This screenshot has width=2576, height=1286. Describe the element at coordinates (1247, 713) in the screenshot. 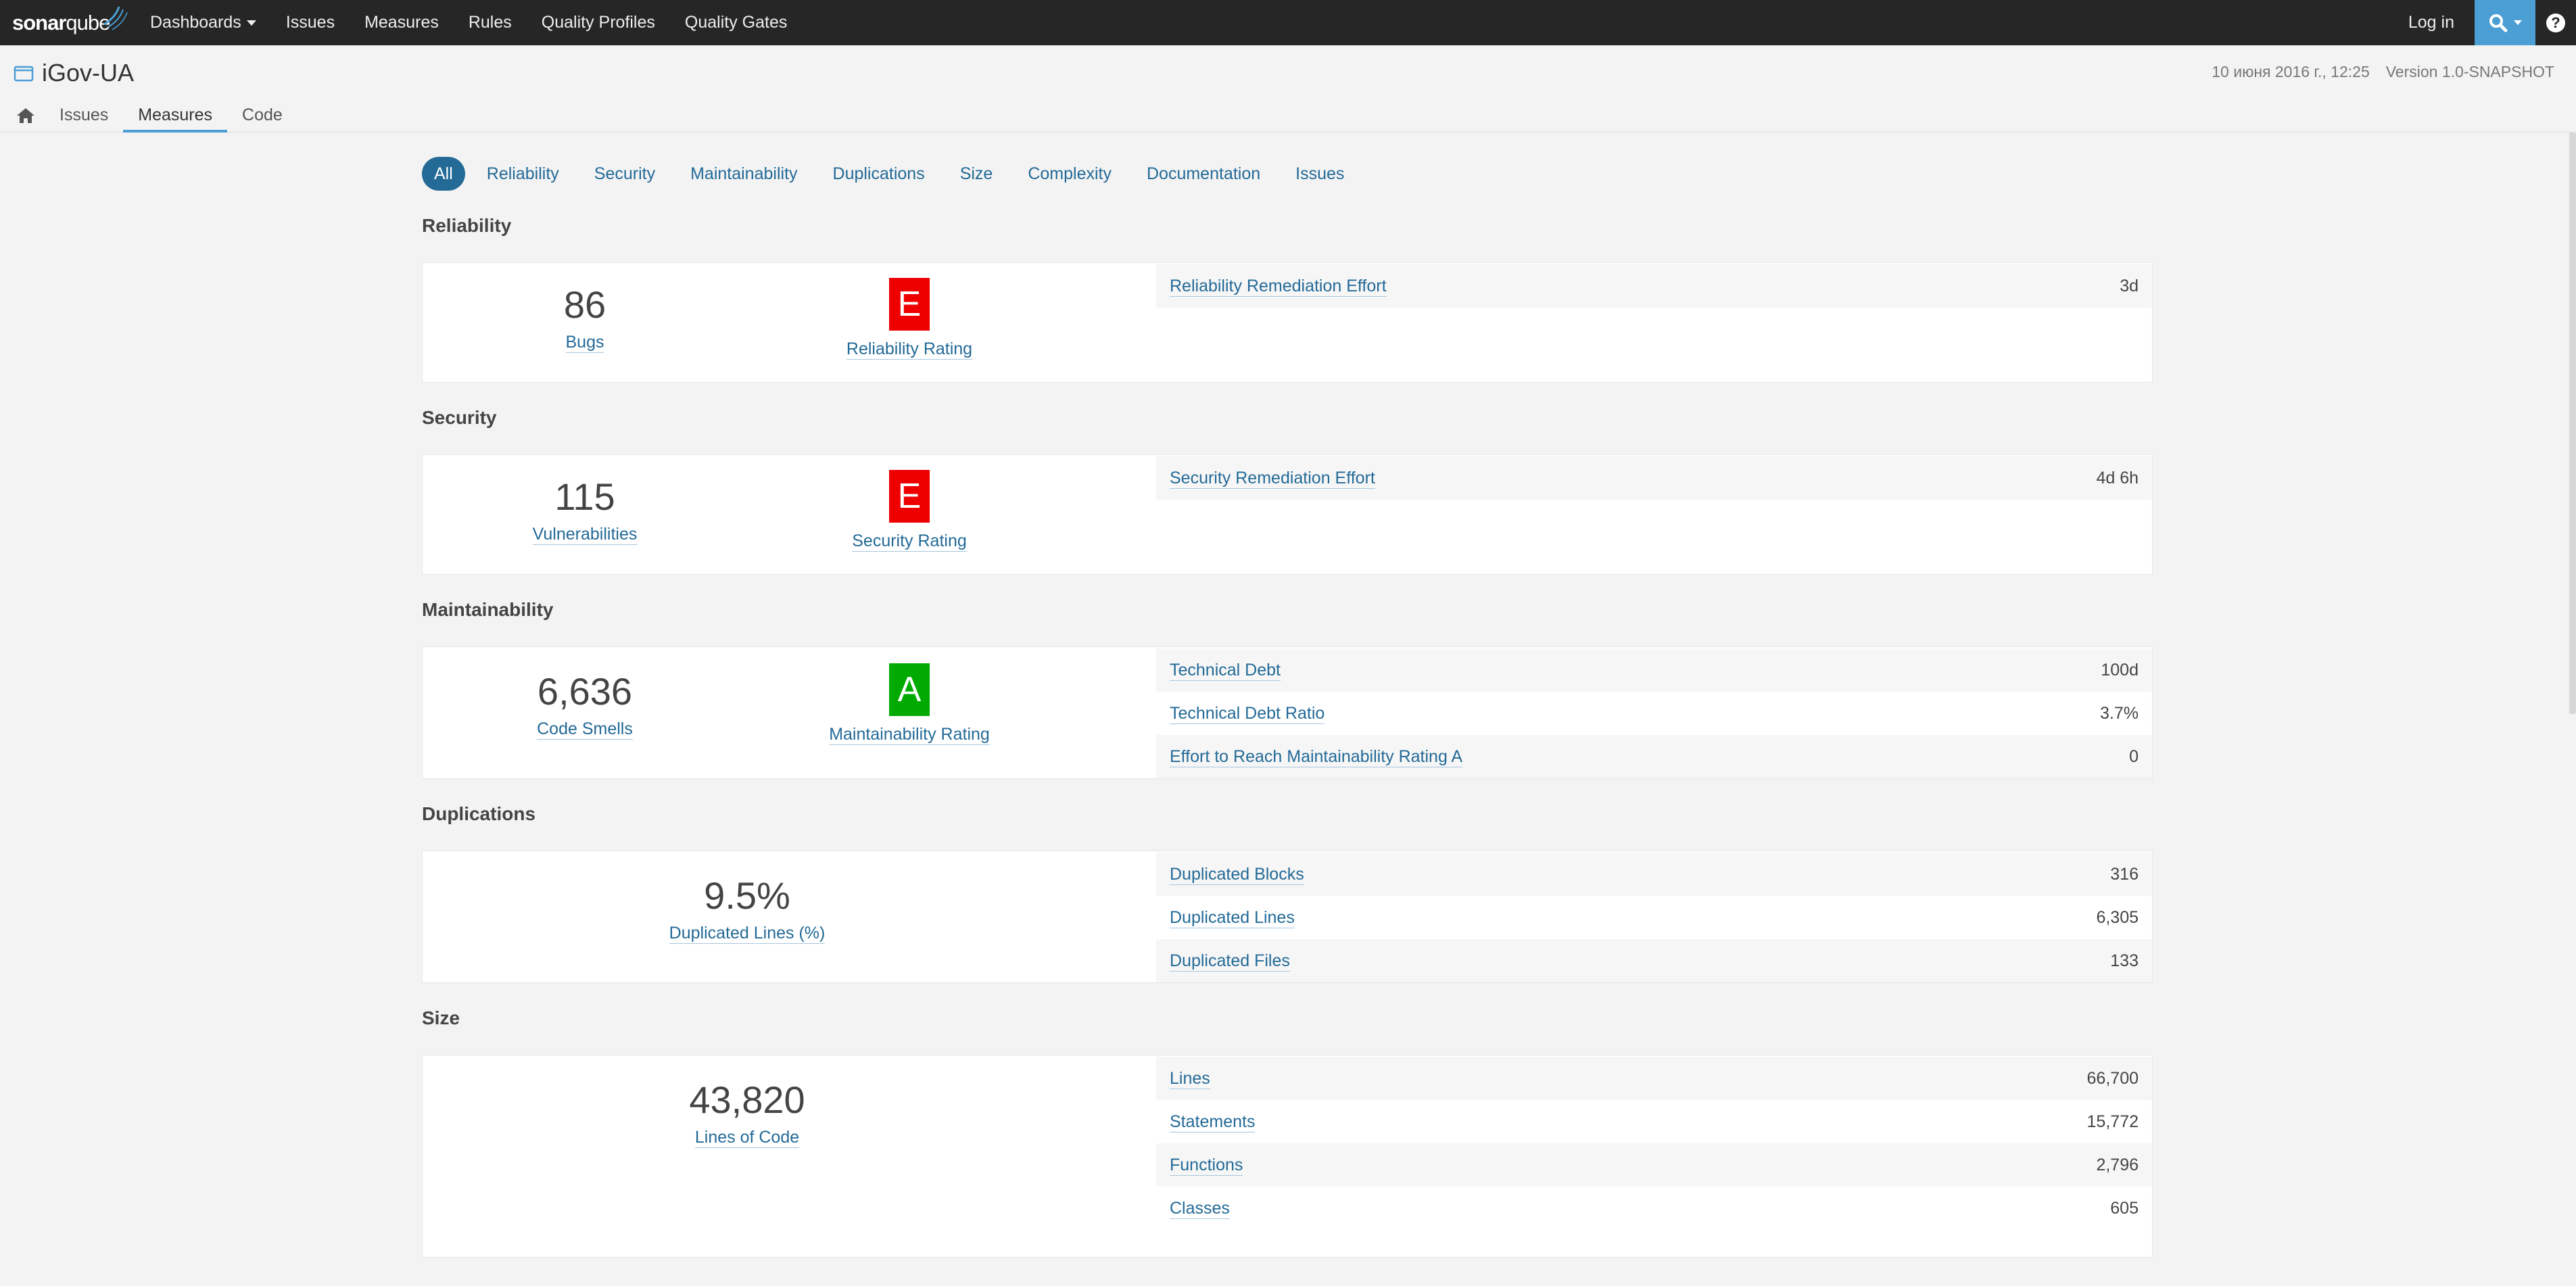

I see `metric-name: Technical Debt Ratio` at that location.